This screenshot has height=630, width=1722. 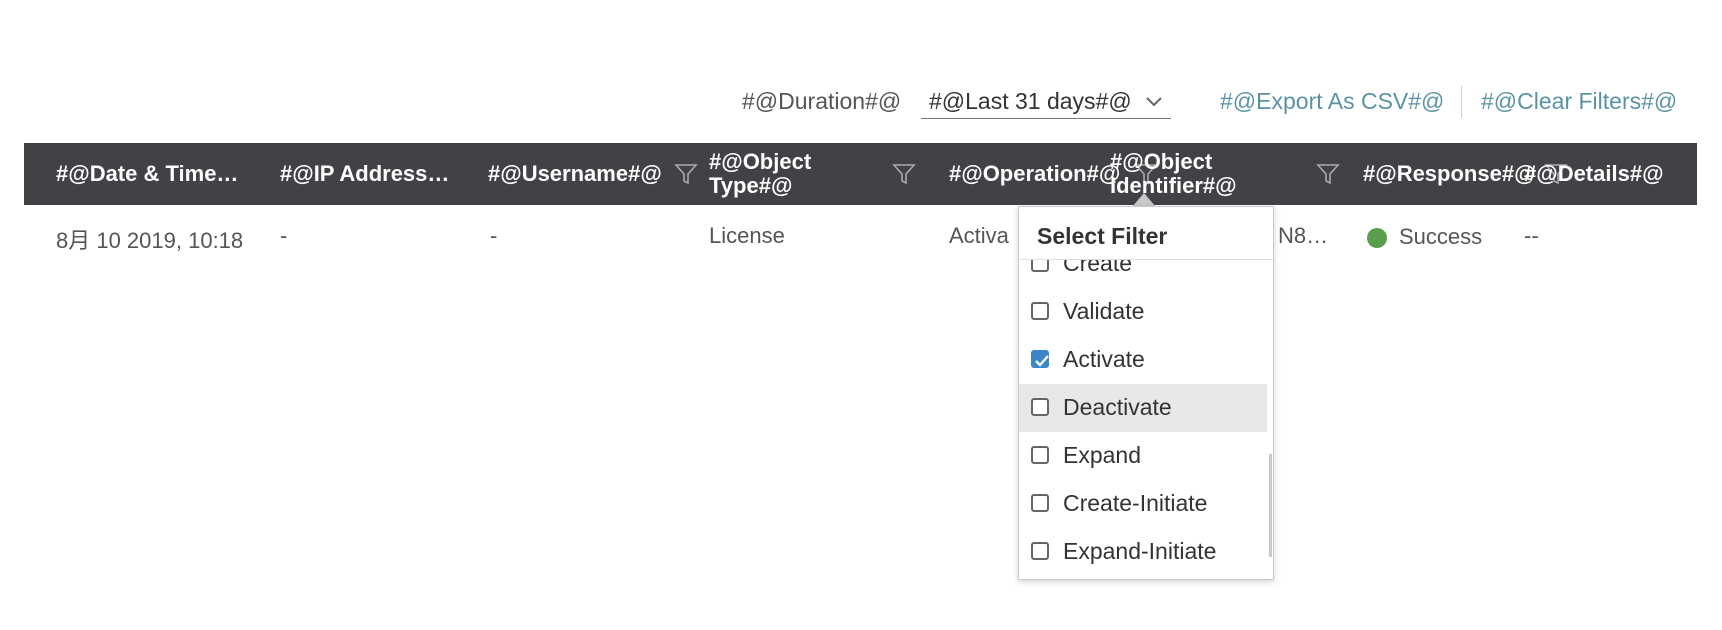 I want to click on column-header-response: #@Response#@, so click(x=1449, y=174).